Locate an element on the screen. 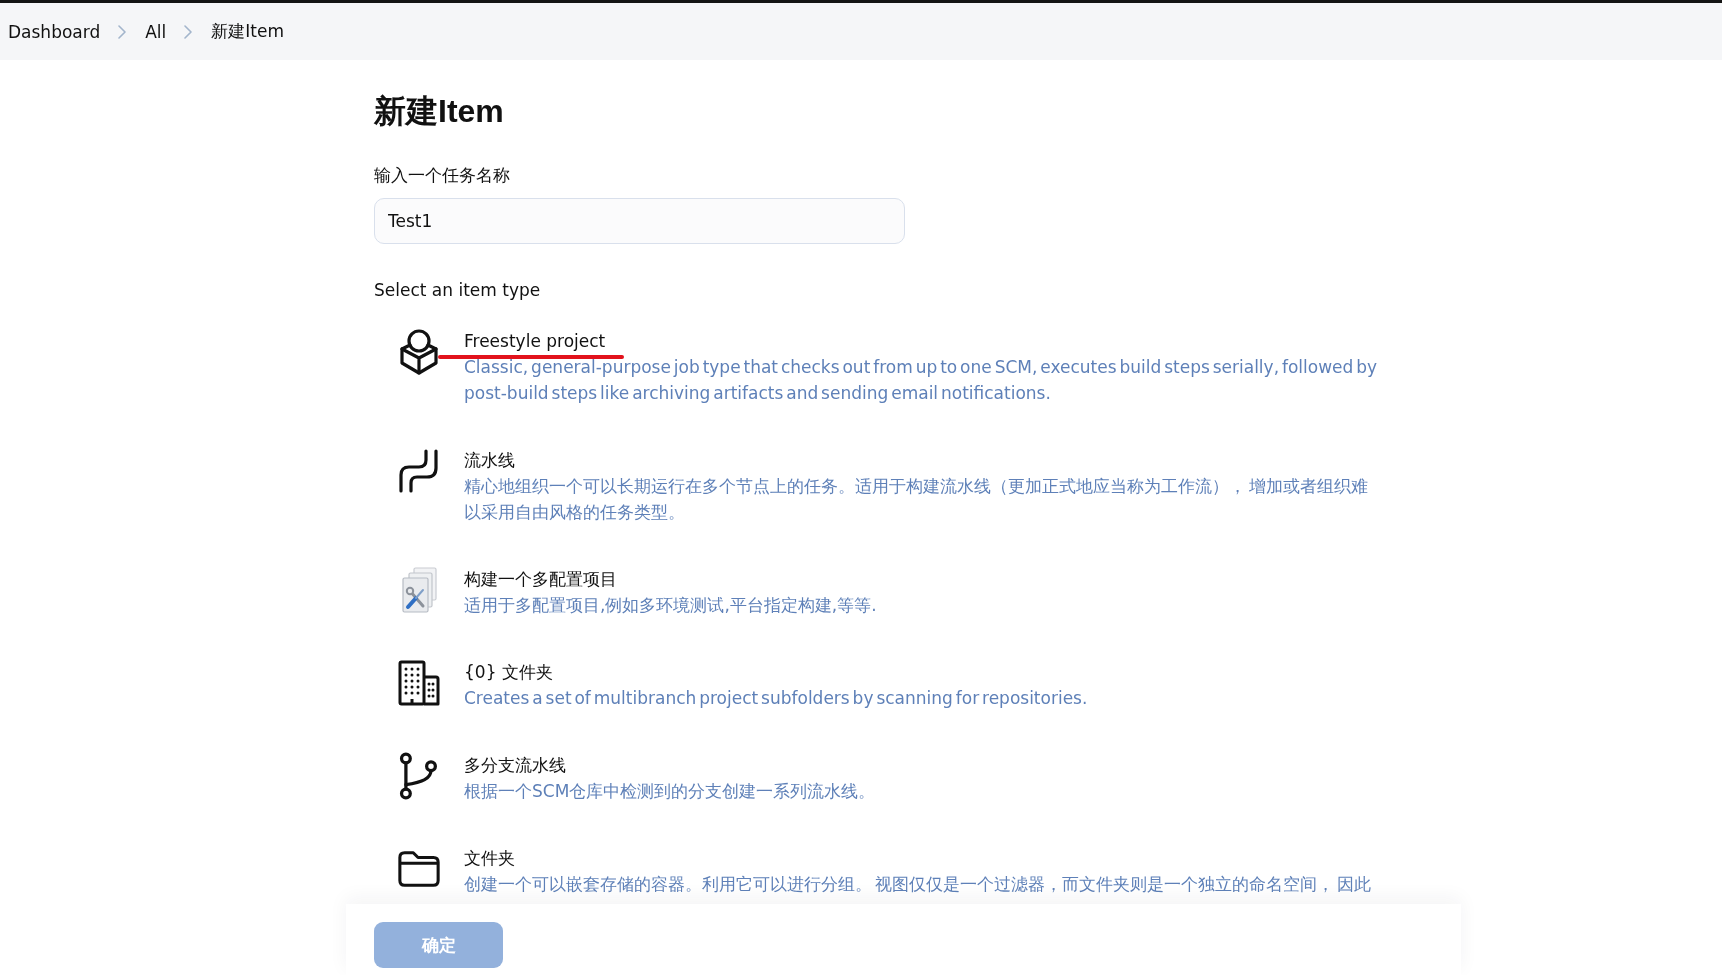 The width and height of the screenshot is (1722, 975). item-type-title: 多分支流水线 is located at coordinates (924, 765).